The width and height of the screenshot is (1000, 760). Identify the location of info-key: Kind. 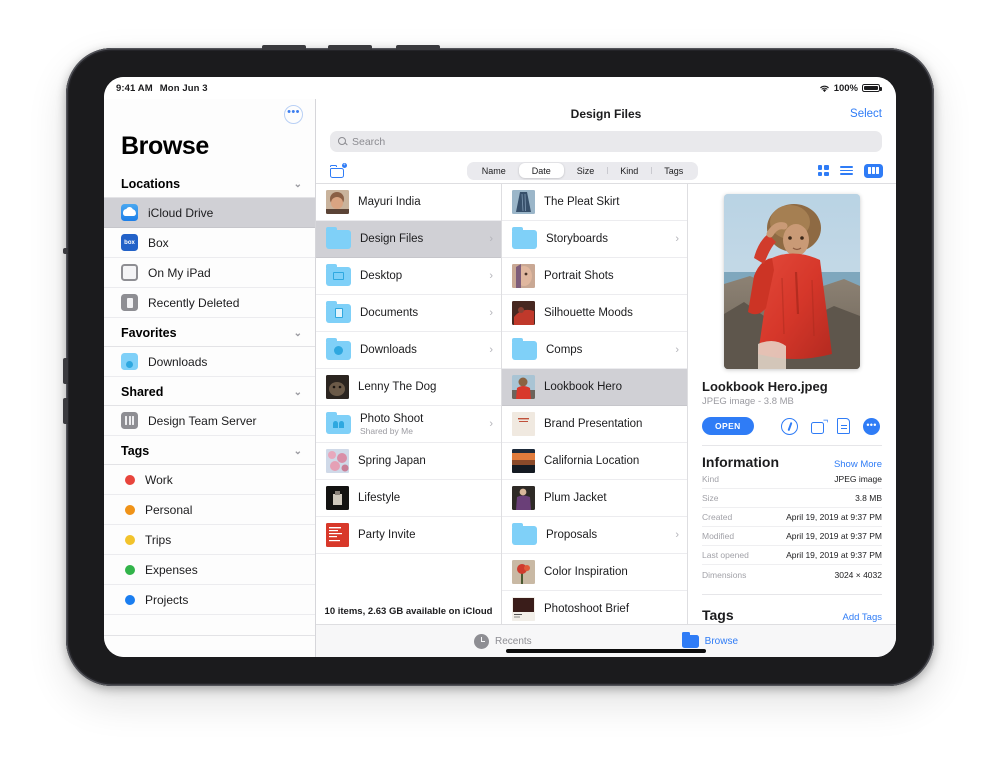
(711, 479).